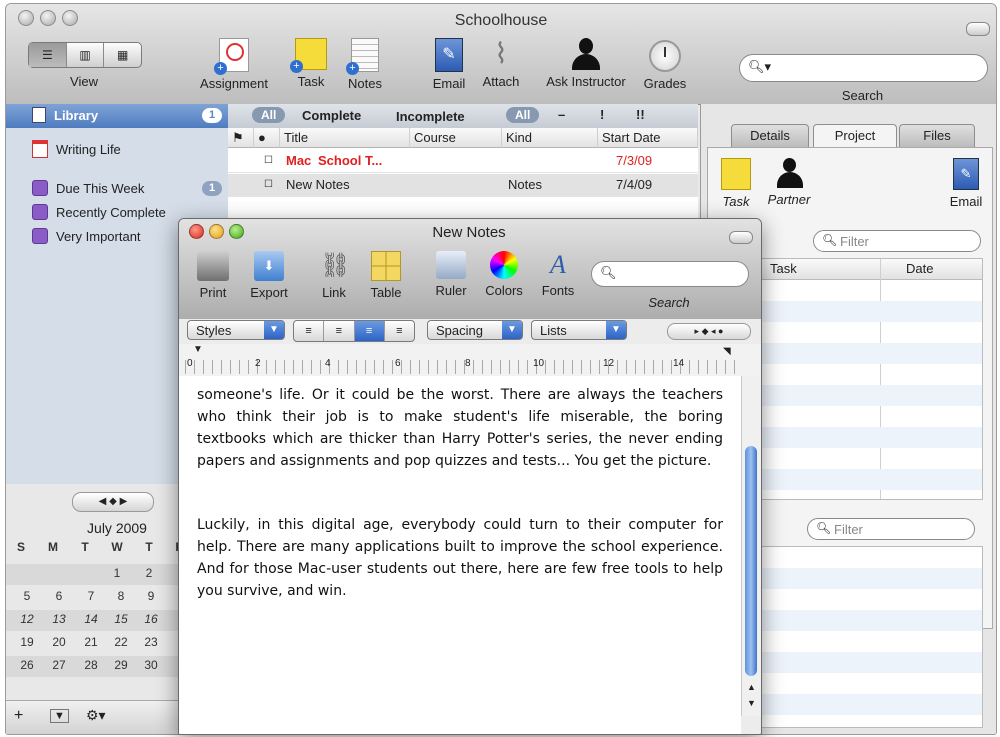 This screenshot has width=1000, height=737. I want to click on notes-button: + Notes, so click(365, 64).